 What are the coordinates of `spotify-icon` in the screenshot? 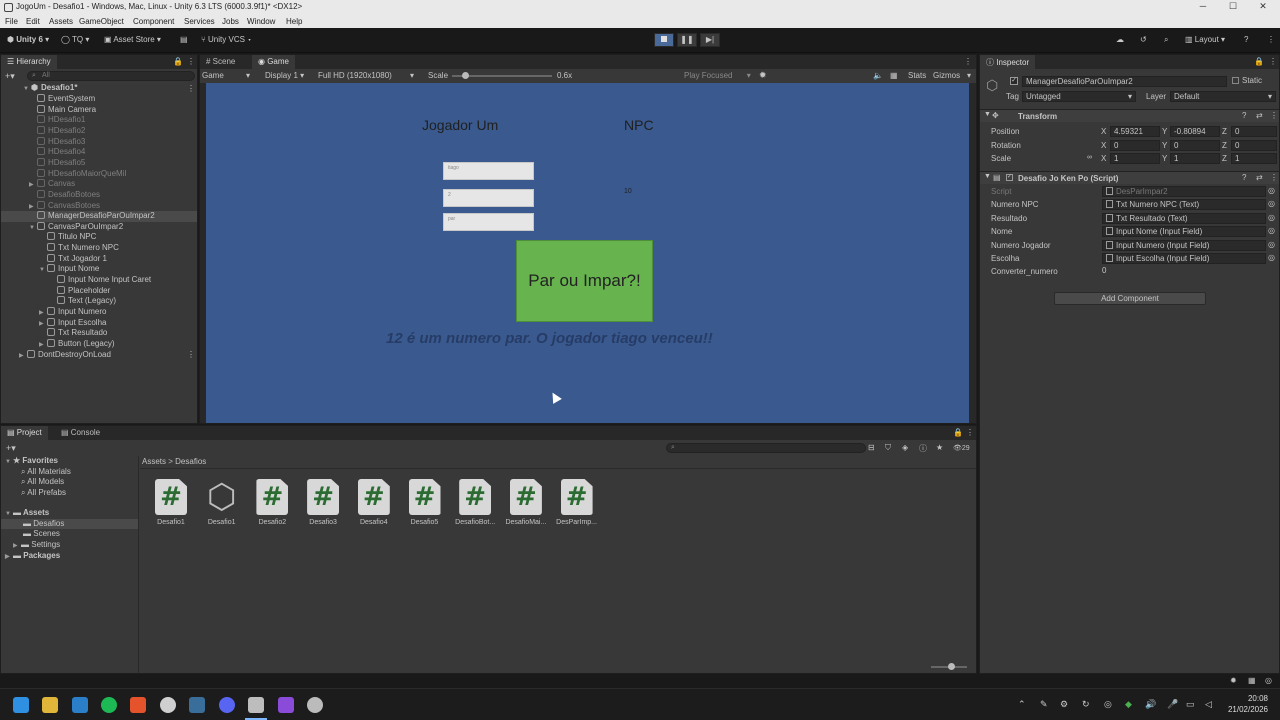 It's located at (109, 705).